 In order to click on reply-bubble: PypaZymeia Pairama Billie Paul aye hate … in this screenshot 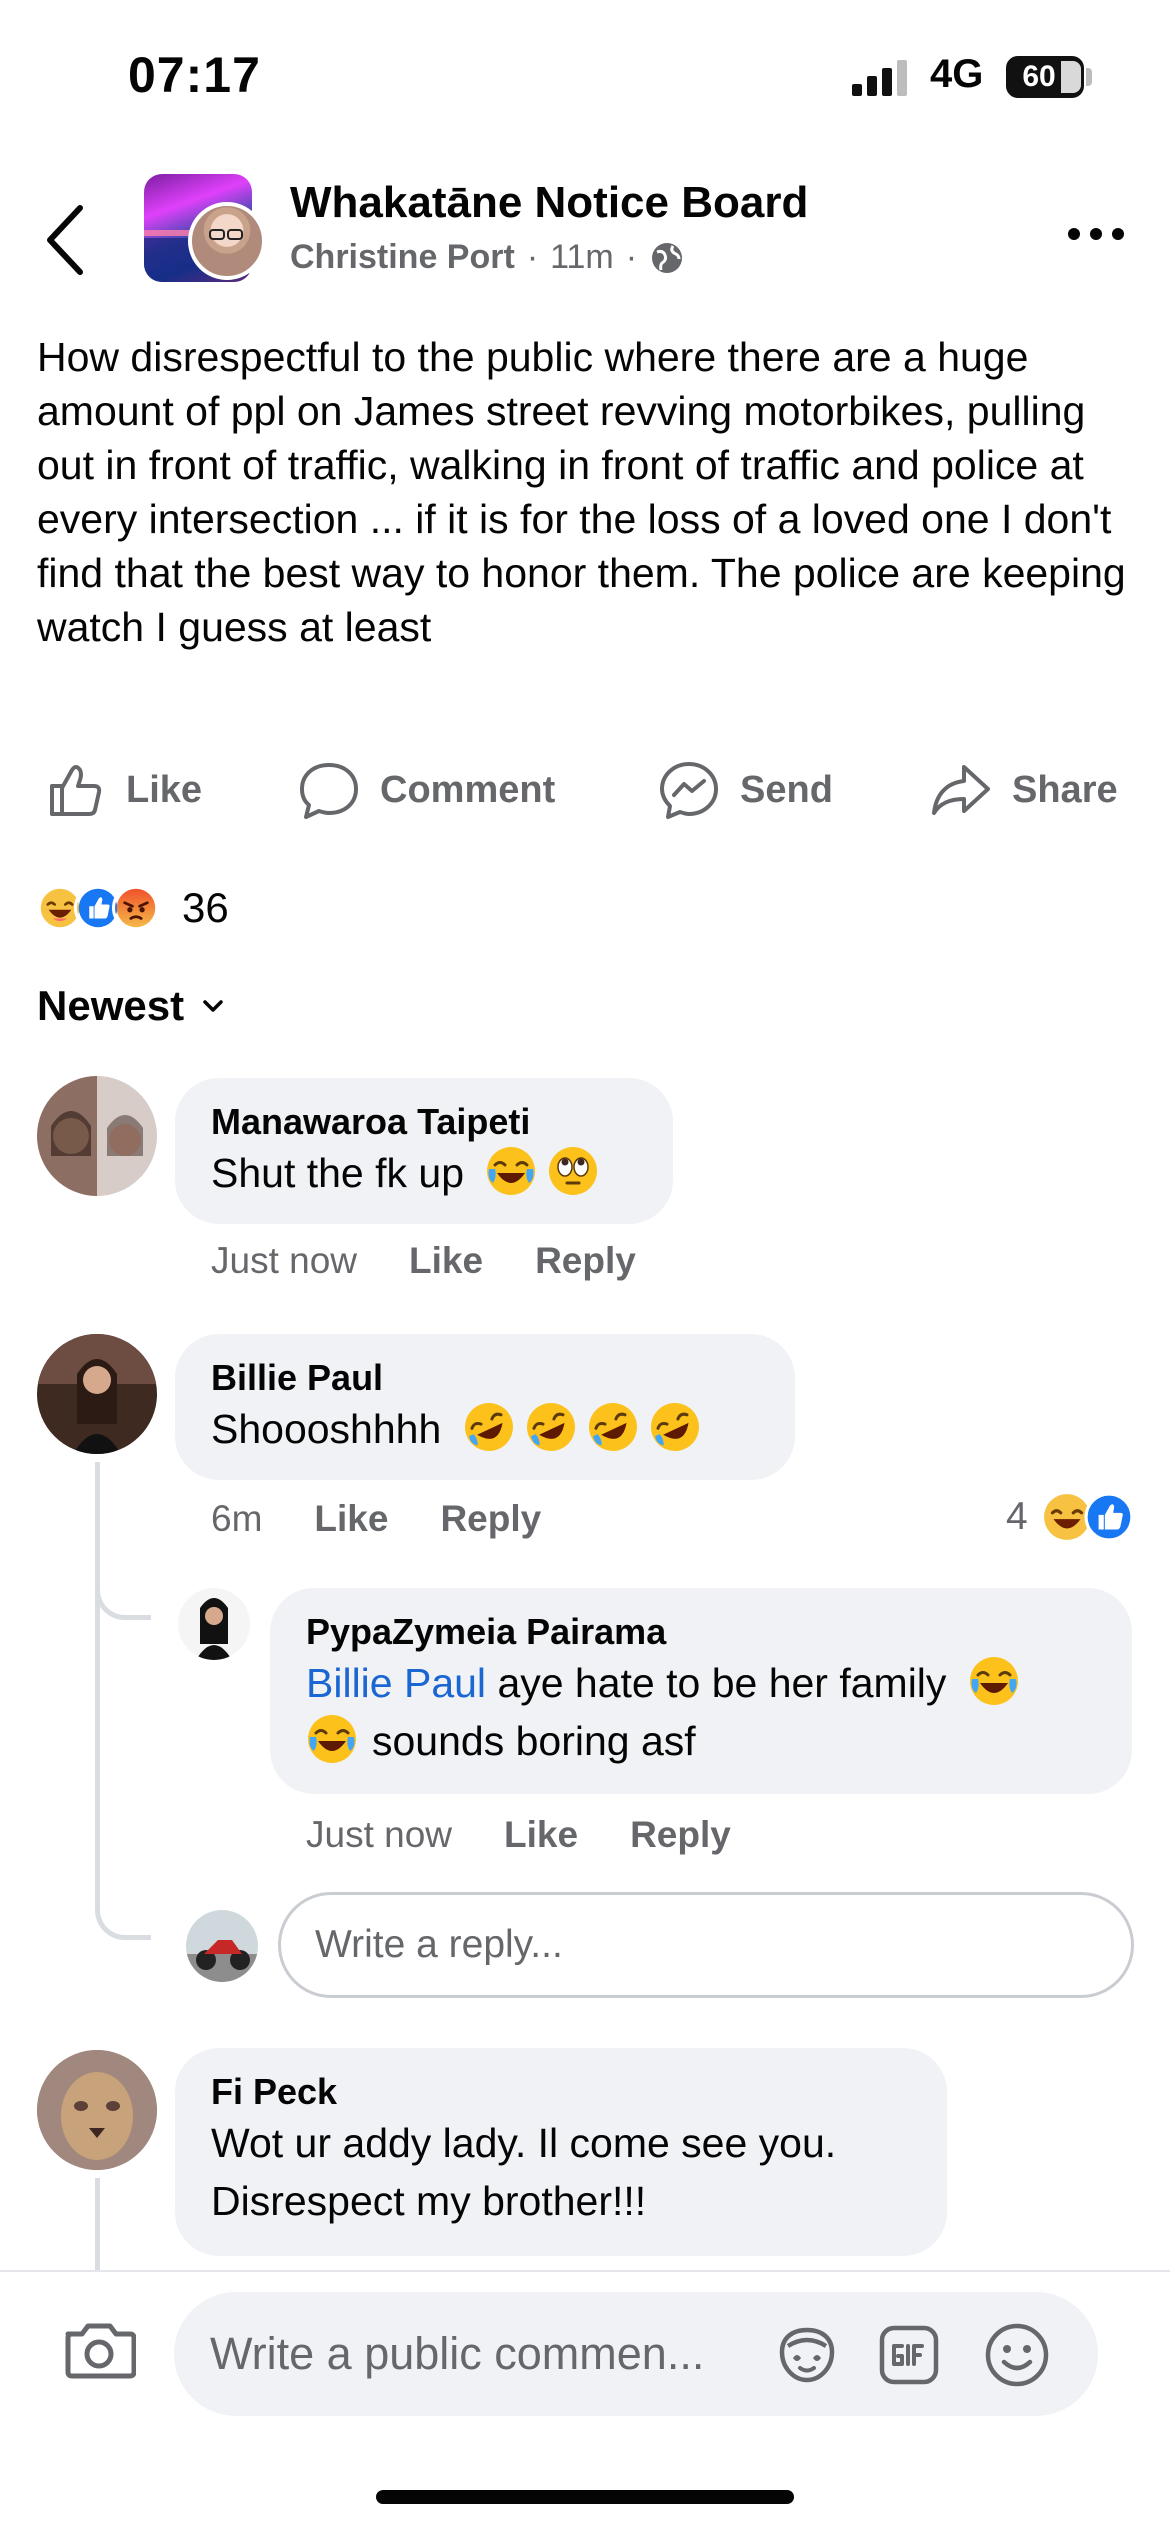, I will do `click(701, 1691)`.